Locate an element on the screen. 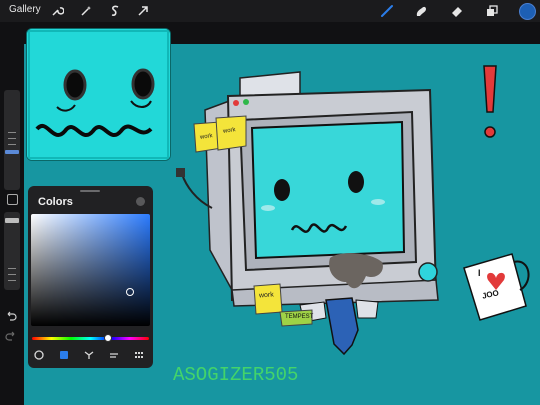 This screenshot has width=540, height=405. sticky-note-label-3: work is located at coordinates (266, 295).